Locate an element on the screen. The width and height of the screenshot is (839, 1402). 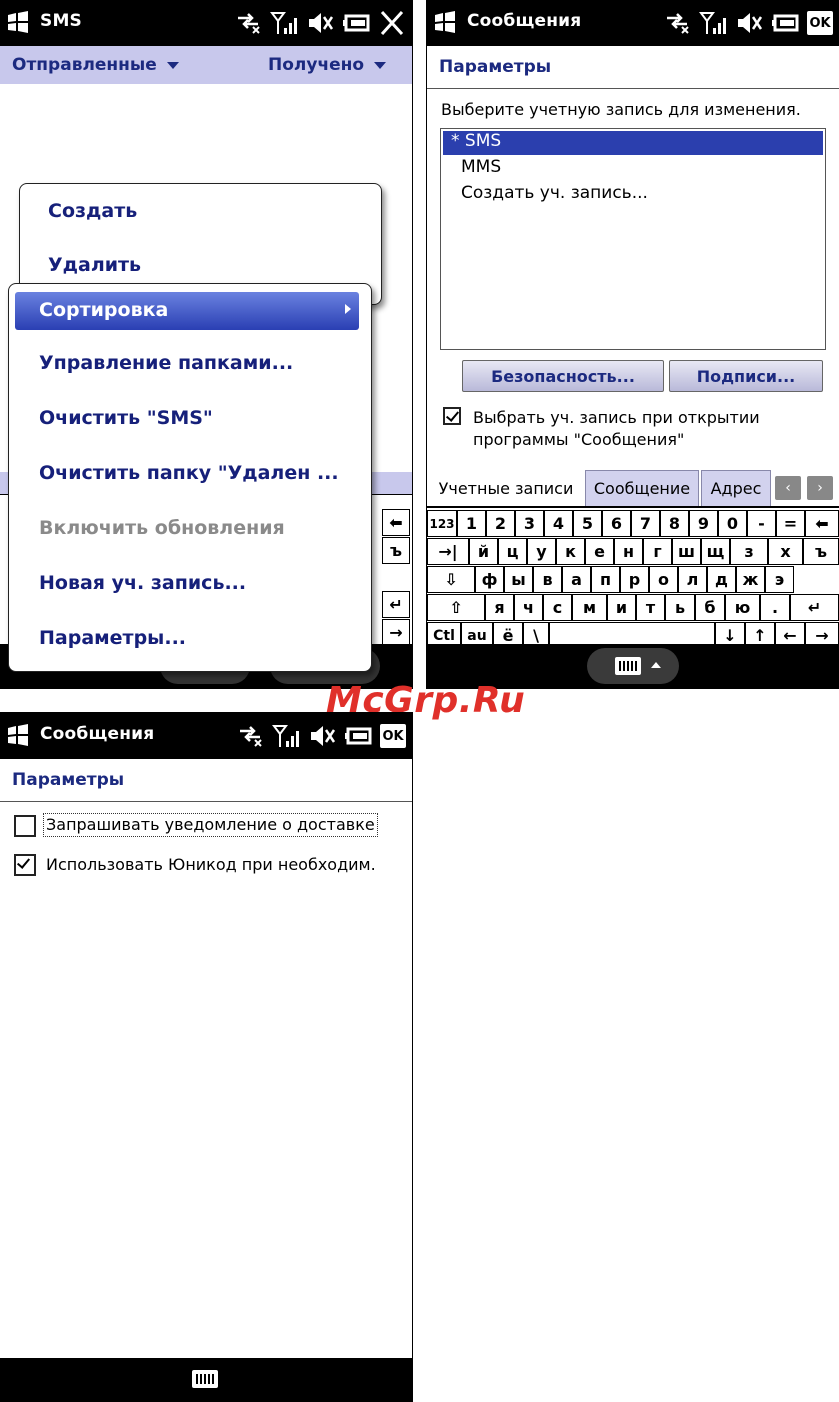
key-shift: ⇧ is located at coordinates (456, 607).